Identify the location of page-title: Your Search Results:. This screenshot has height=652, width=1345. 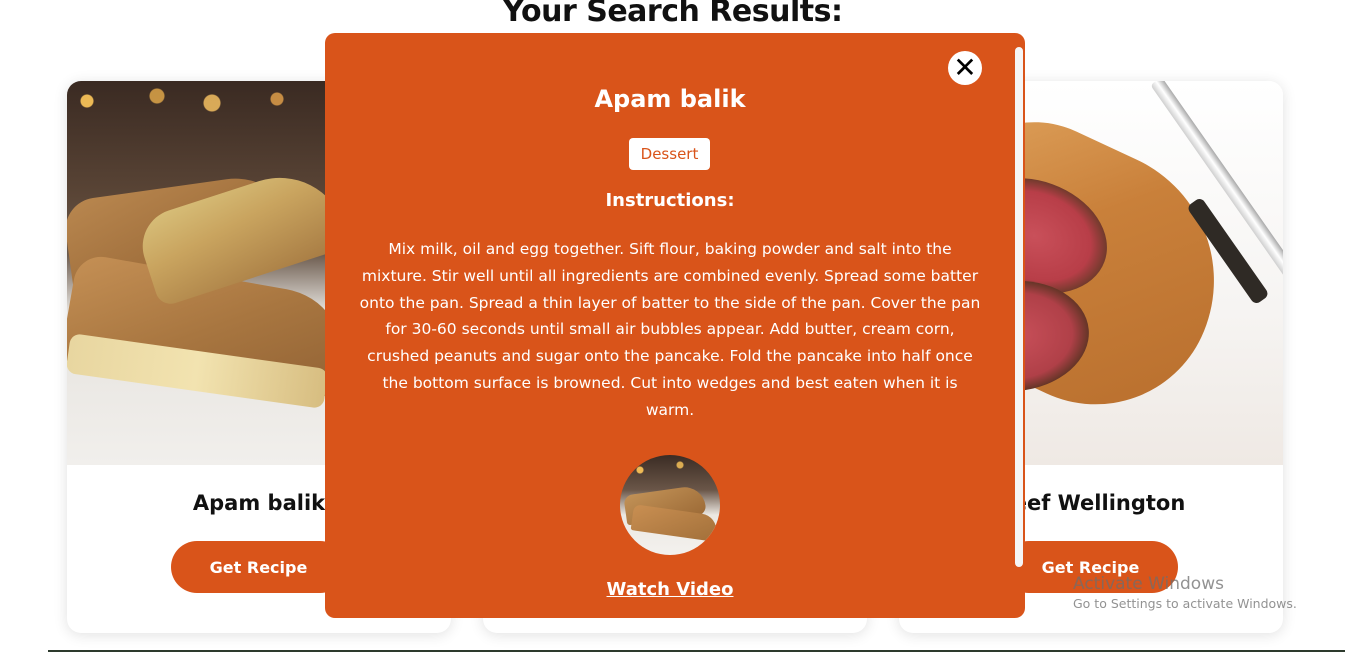
(672, 14).